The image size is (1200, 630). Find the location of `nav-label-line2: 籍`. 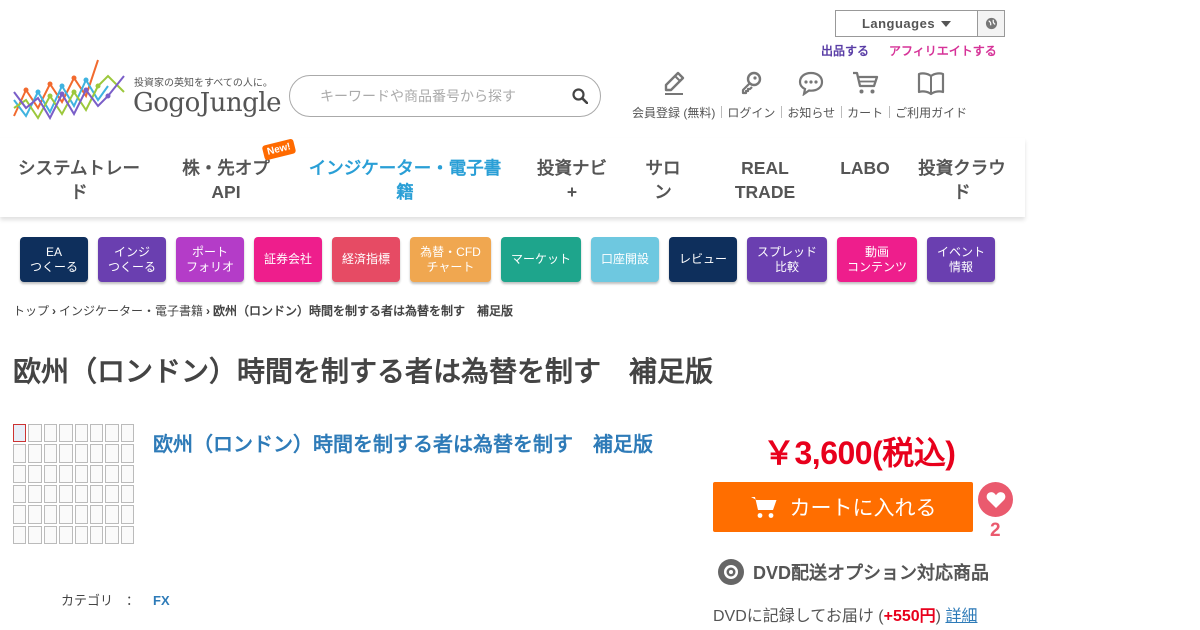

nav-label-line2: 籍 is located at coordinates (405, 192).